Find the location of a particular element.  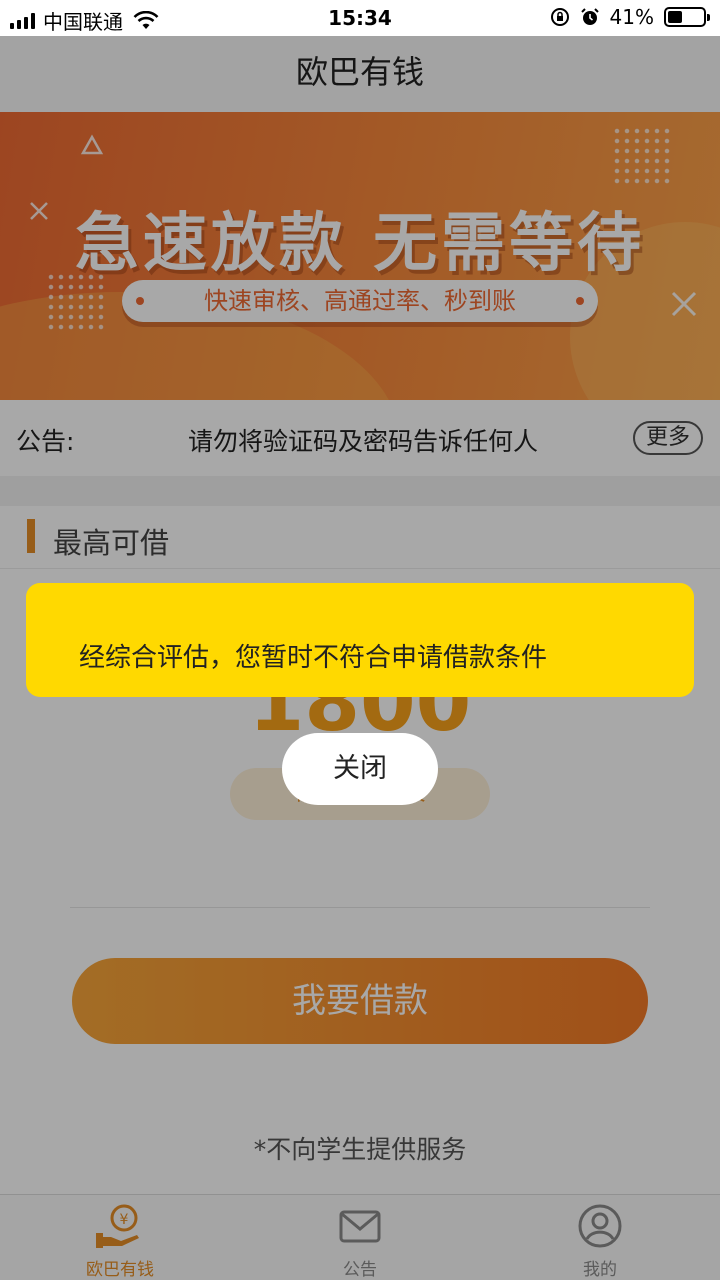

status-right: 41% is located at coordinates (630, 17).